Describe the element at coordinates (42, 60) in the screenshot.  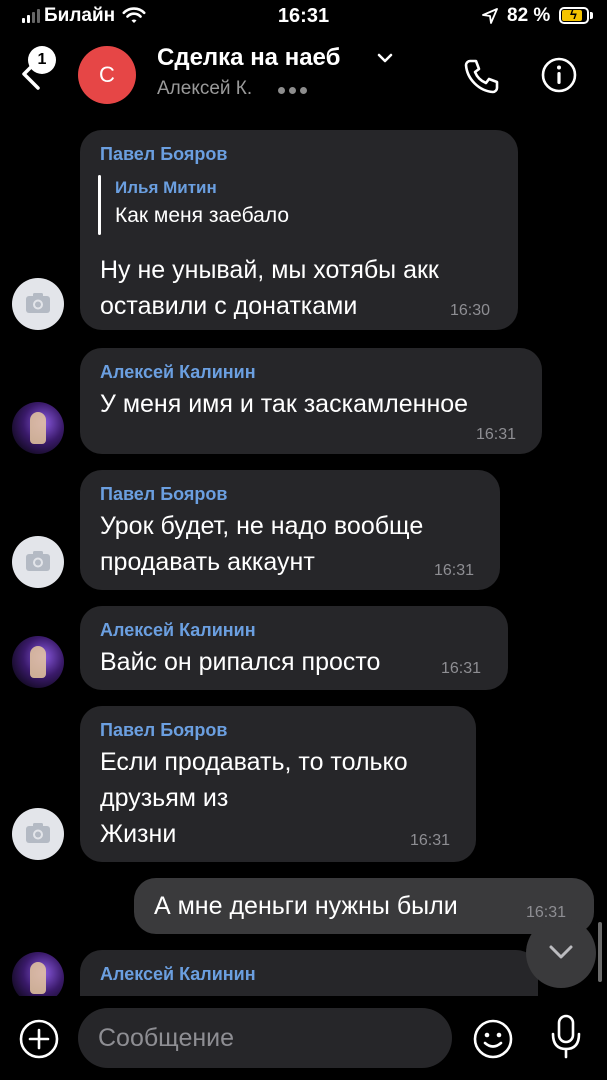
I see `unread-badge: 1` at that location.